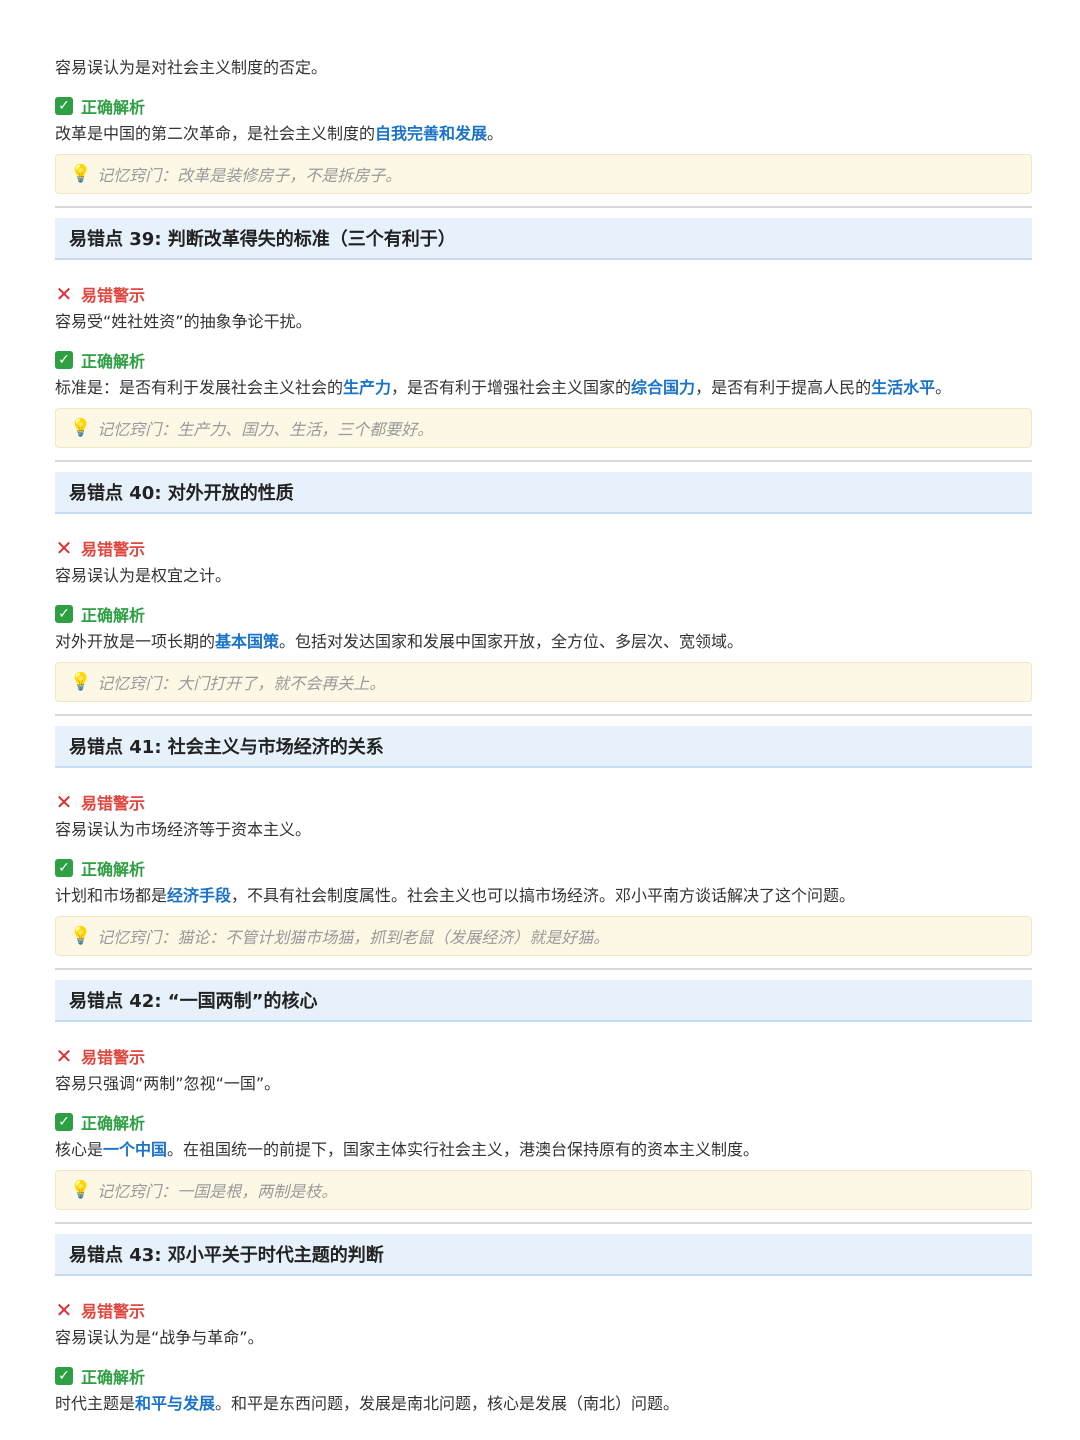 The width and height of the screenshot is (1080, 1440). What do you see at coordinates (143, 575) in the screenshot?
I see `mistake-text: 容易误认为是权宜之计。` at bounding box center [143, 575].